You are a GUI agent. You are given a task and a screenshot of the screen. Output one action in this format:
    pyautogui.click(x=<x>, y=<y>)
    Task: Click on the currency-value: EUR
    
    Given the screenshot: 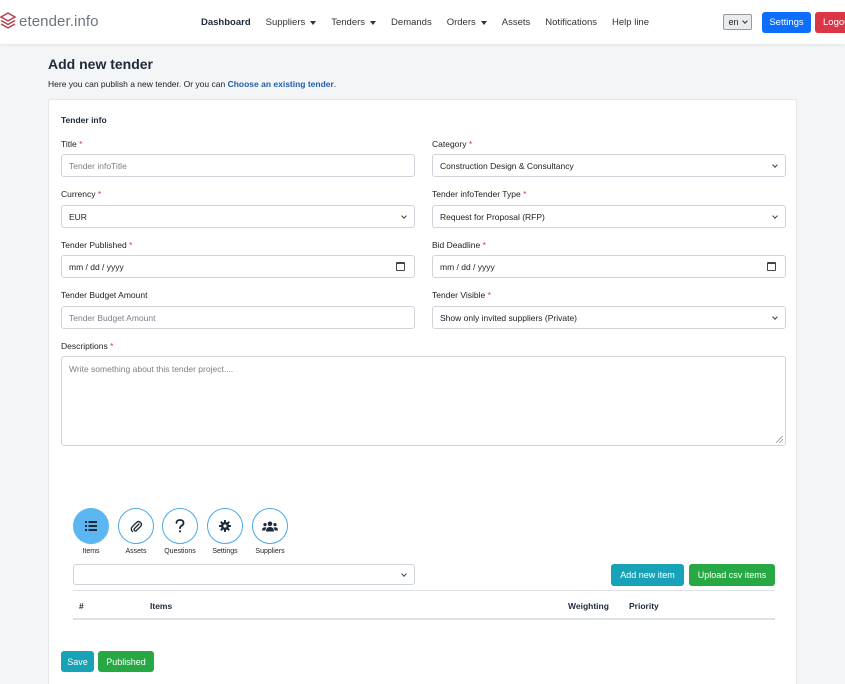 What is the action you would take?
    pyautogui.click(x=78, y=216)
    